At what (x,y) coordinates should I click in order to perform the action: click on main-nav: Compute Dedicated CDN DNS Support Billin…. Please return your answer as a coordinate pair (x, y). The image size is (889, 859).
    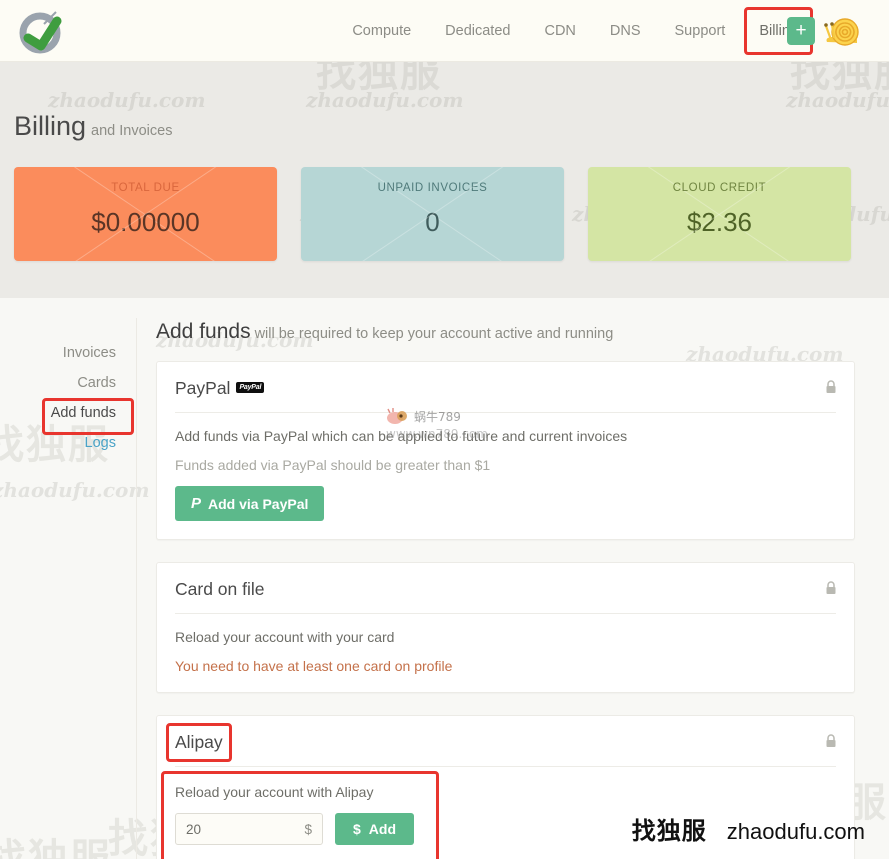
    Looking at the image, I should click on (575, 31).